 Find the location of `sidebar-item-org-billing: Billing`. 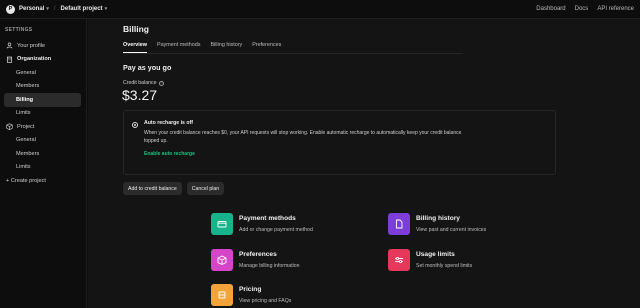

sidebar-item-org-billing: Billing is located at coordinates (42, 100).